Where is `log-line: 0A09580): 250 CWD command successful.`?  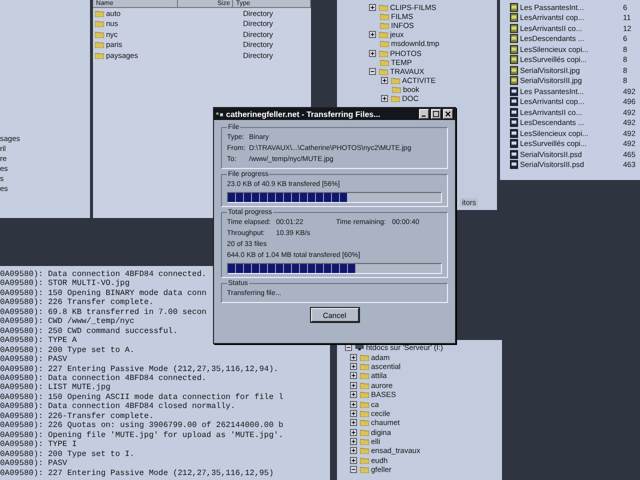
log-line: 0A09580): 250 CWD command successful. is located at coordinates (89, 331).